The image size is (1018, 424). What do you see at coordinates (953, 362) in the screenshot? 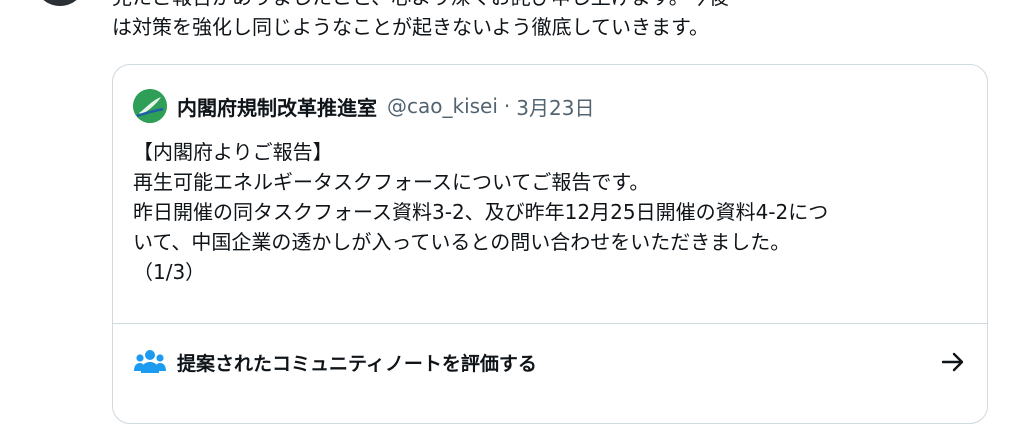
I see `arrow-right-icon` at bounding box center [953, 362].